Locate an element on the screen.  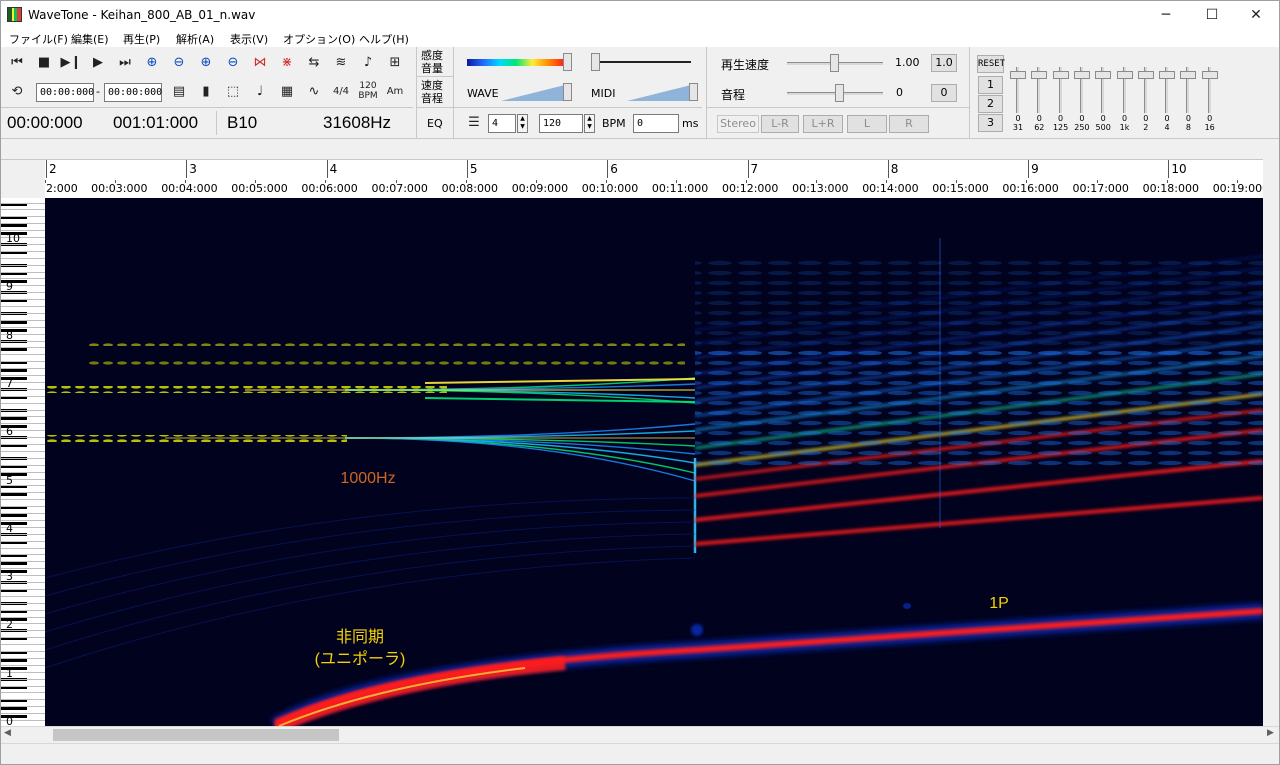
volume-slider-thumb is located at coordinates (595, 62).